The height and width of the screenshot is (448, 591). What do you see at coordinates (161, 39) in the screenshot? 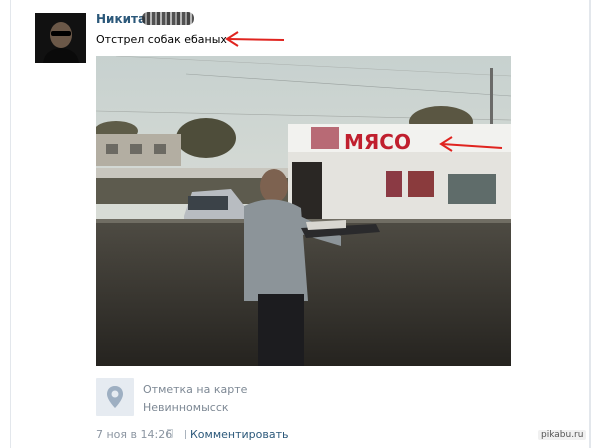
I see `post-text: Отстрел собак ебаных` at bounding box center [161, 39].